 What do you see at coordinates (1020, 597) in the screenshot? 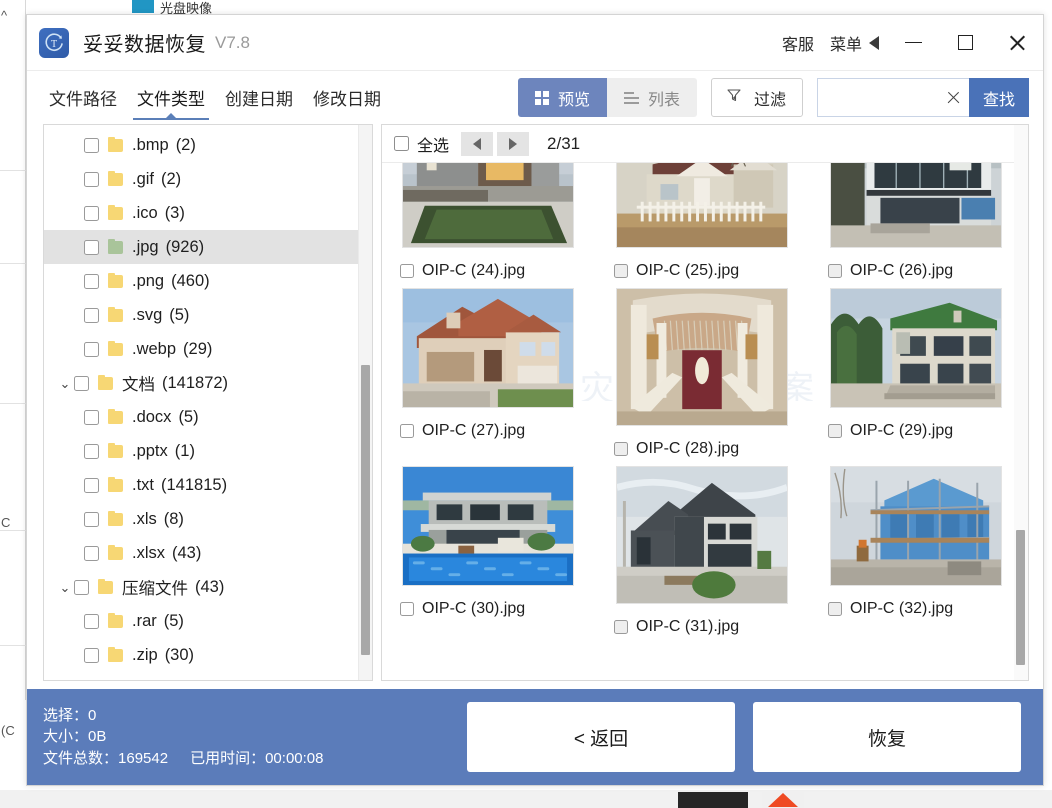
I see `preview-scrollbar-thumb` at bounding box center [1020, 597].